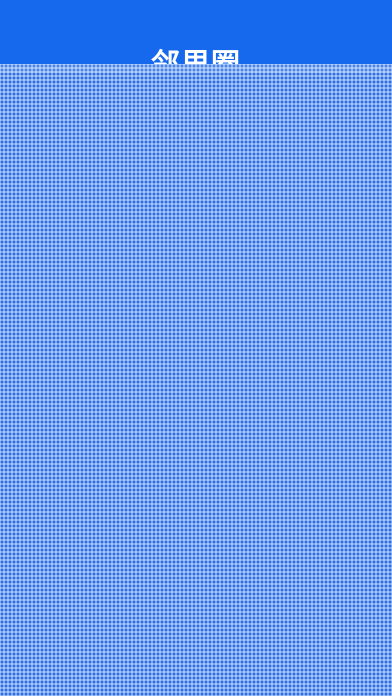 The width and height of the screenshot is (392, 696). What do you see at coordinates (196, 68) in the screenshot?
I see `overlay-top-edge` at bounding box center [196, 68].